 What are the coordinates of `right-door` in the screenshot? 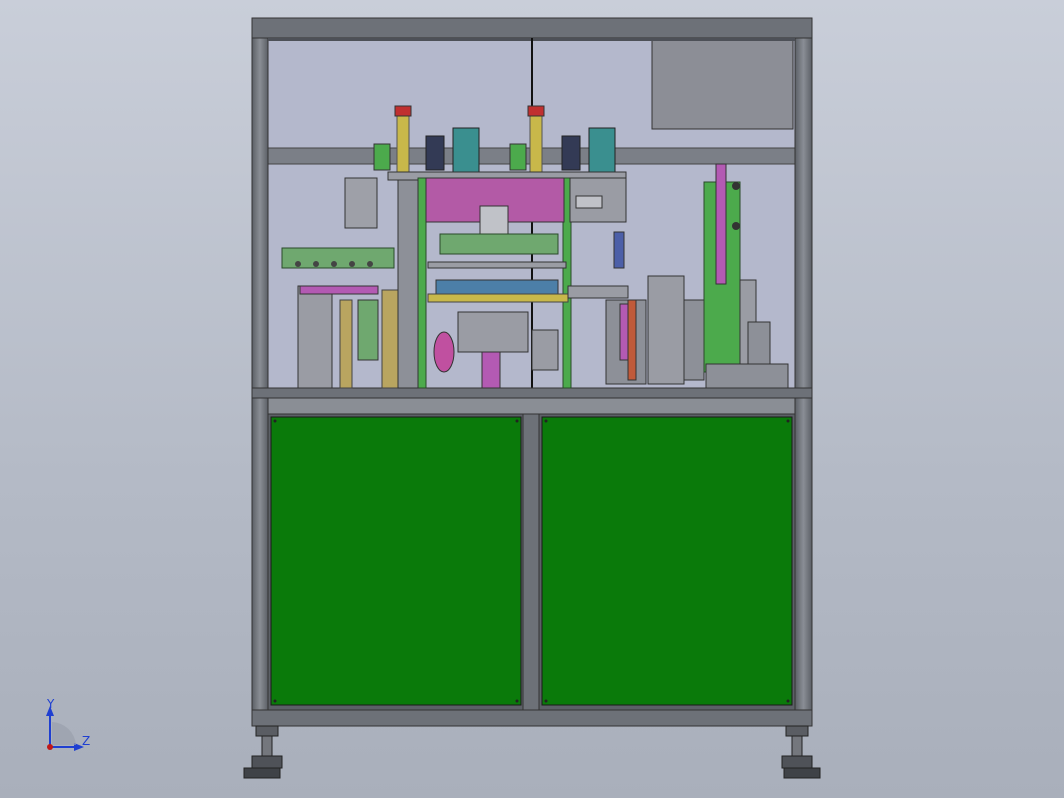 It's located at (667, 561).